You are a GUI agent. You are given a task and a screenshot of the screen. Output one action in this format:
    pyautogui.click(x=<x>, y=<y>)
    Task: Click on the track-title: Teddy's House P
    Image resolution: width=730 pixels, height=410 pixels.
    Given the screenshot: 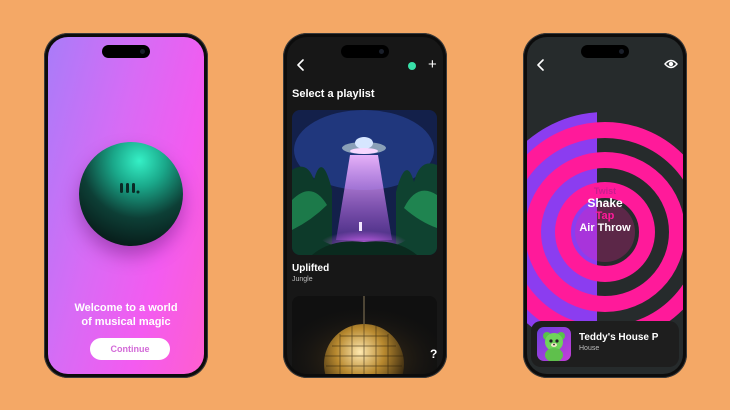 What is the action you would take?
    pyautogui.click(x=619, y=337)
    